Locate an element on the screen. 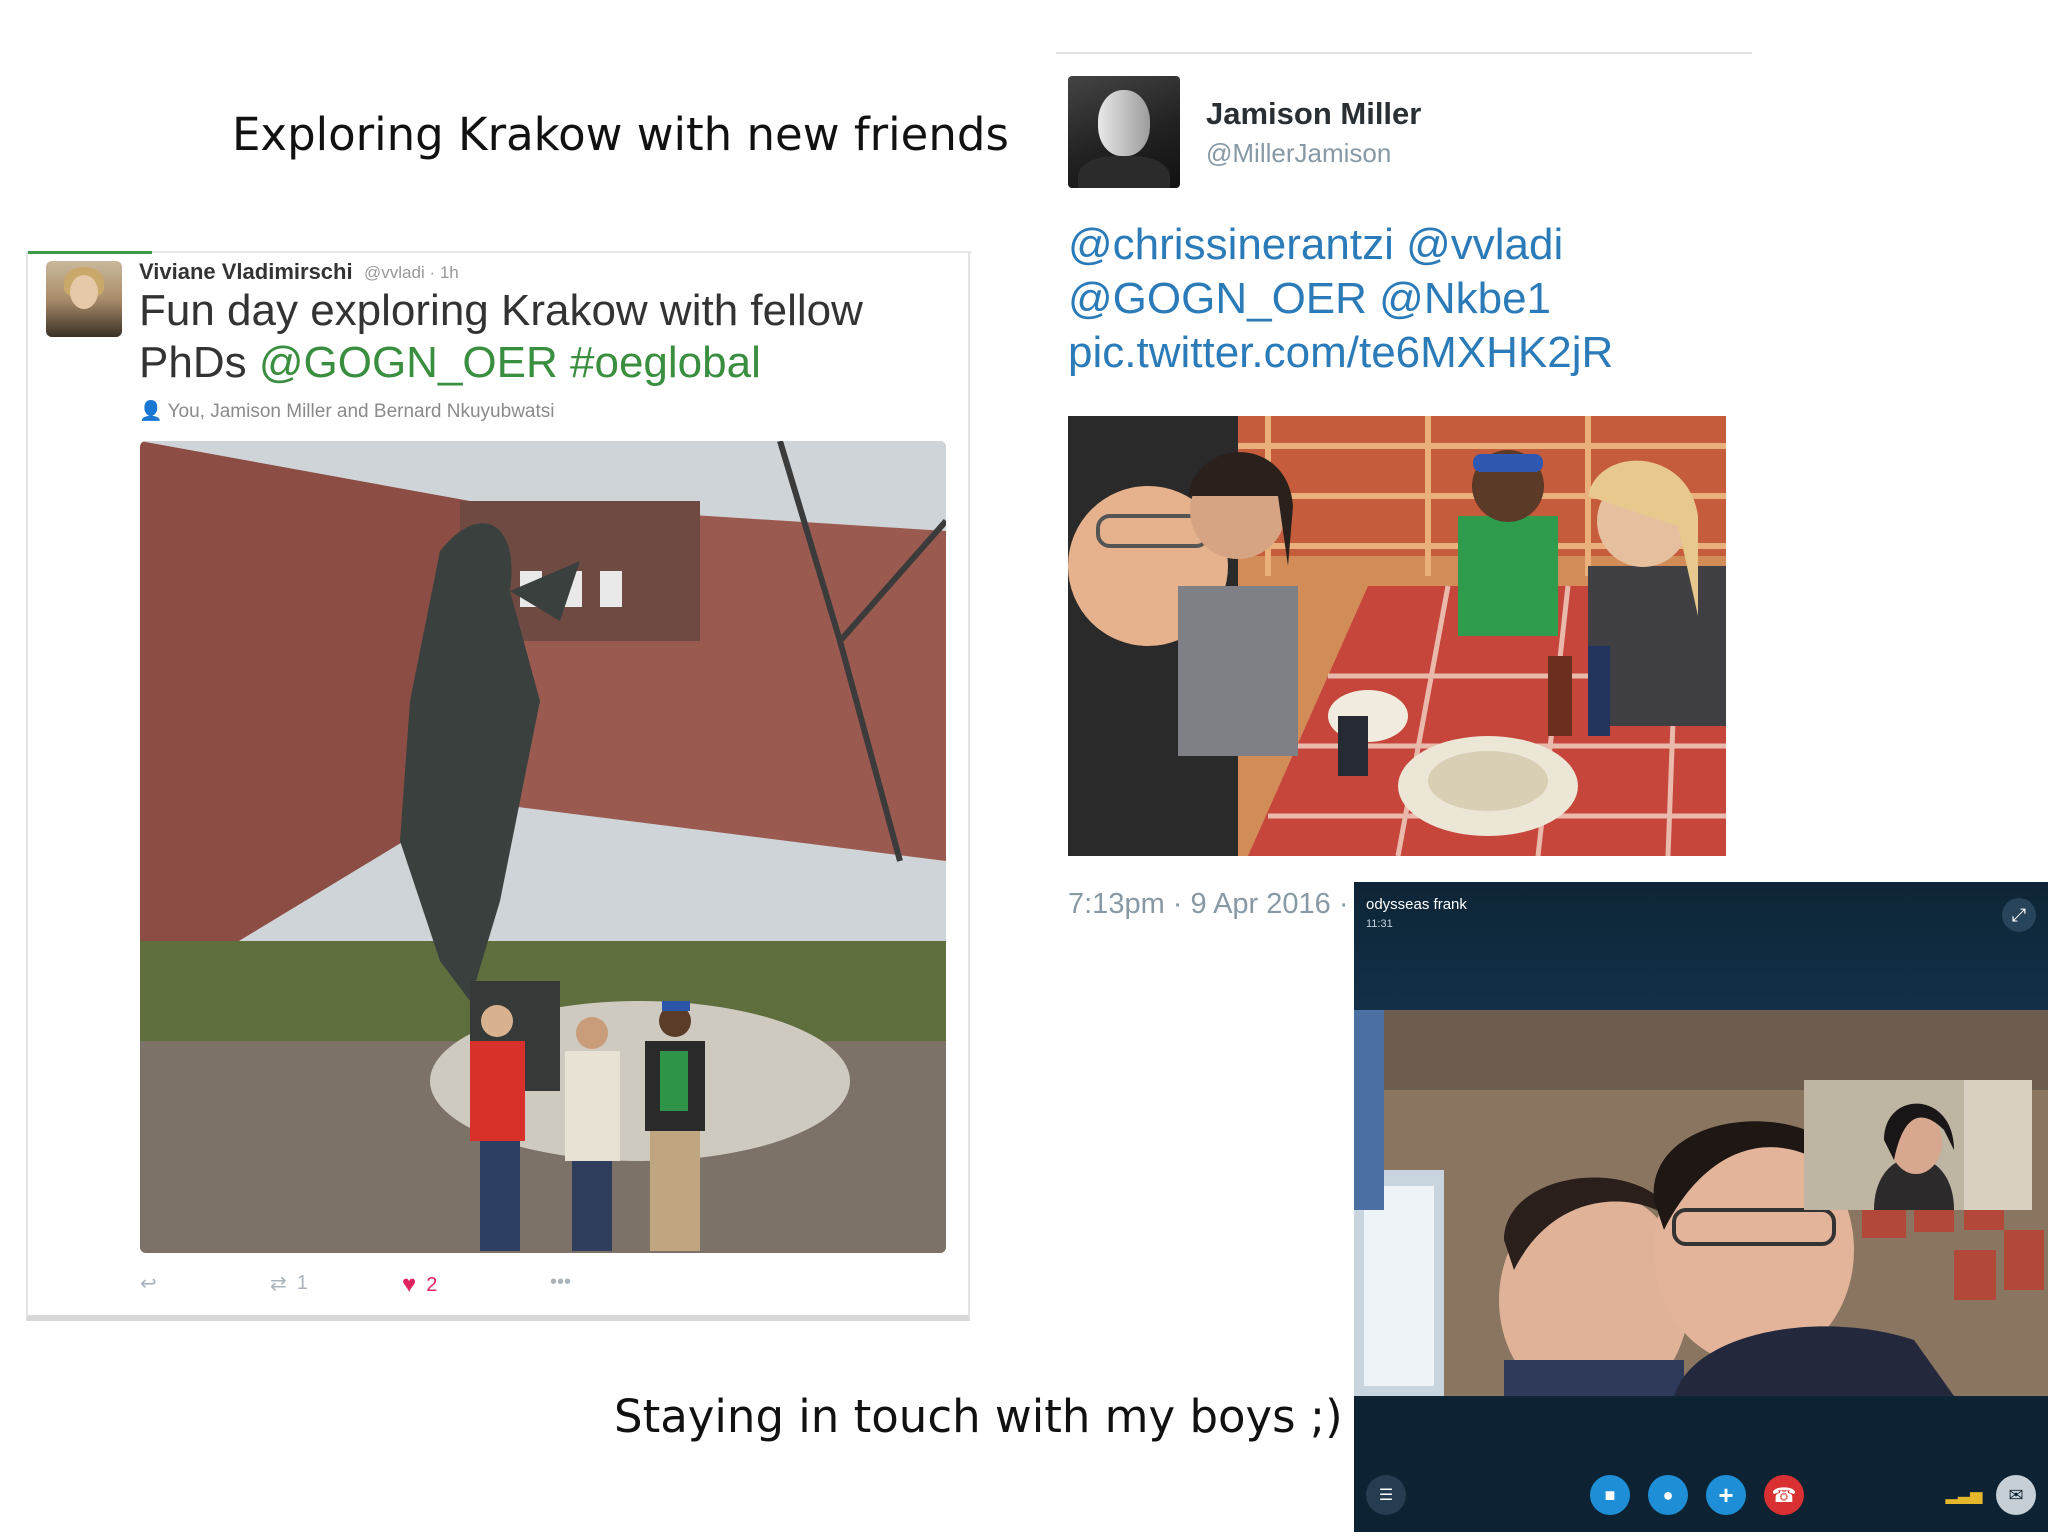 This screenshot has height=1536, width=2048. remote-video is located at coordinates (1701, 1203).